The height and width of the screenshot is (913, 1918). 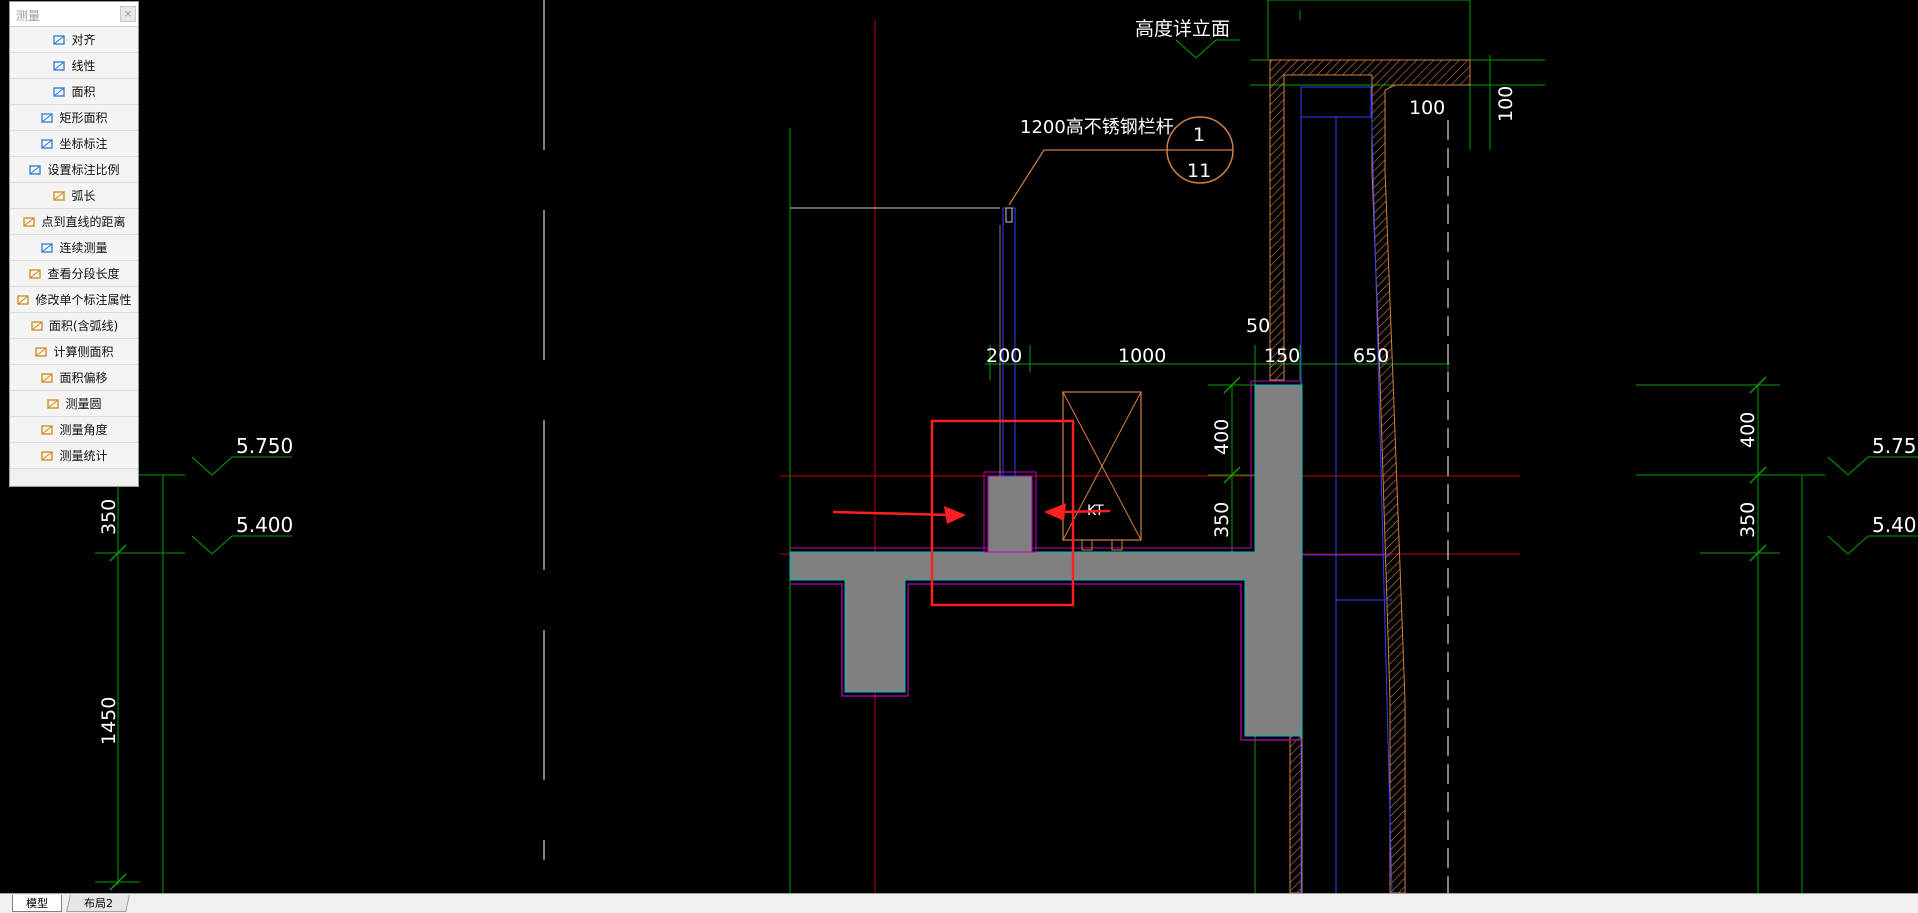 I want to click on palette-item-label: 对齐, so click(x=83, y=40).